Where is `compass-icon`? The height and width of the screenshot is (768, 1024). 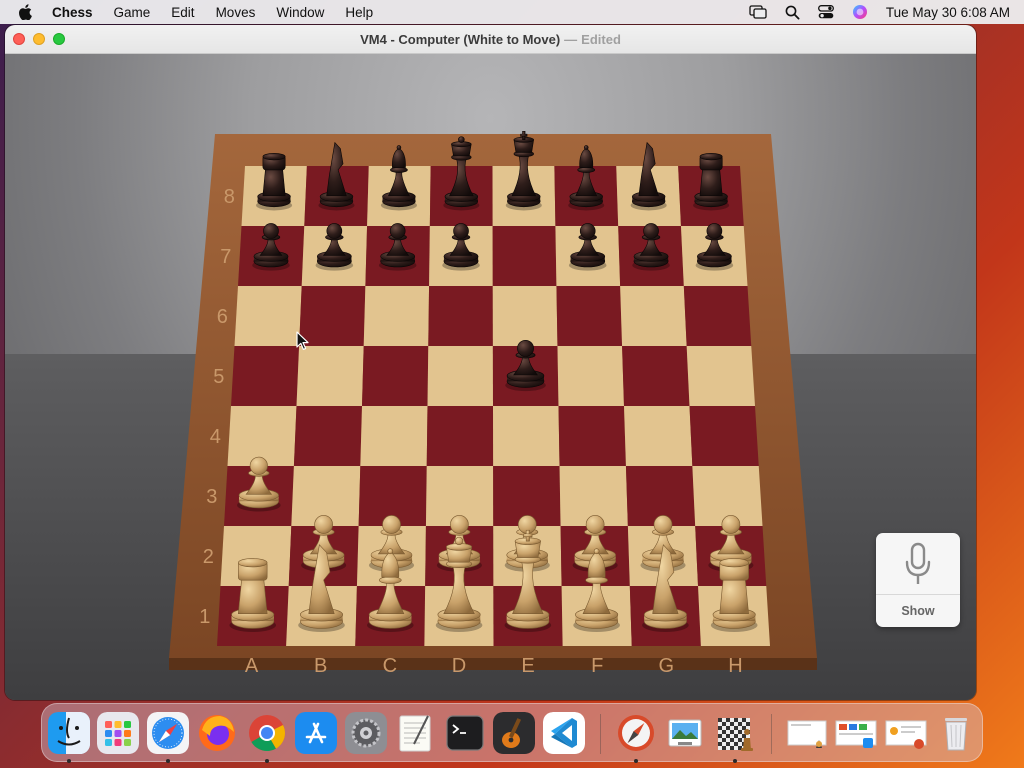 compass-icon is located at coordinates (636, 733).